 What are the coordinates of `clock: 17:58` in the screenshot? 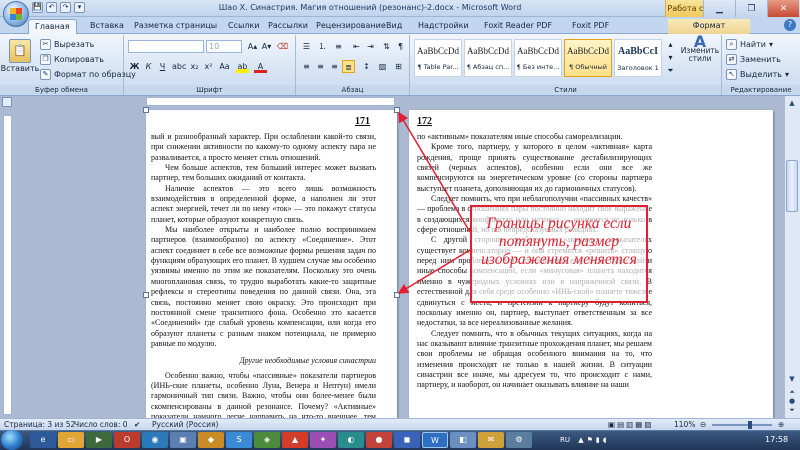 It's located at (776, 440).